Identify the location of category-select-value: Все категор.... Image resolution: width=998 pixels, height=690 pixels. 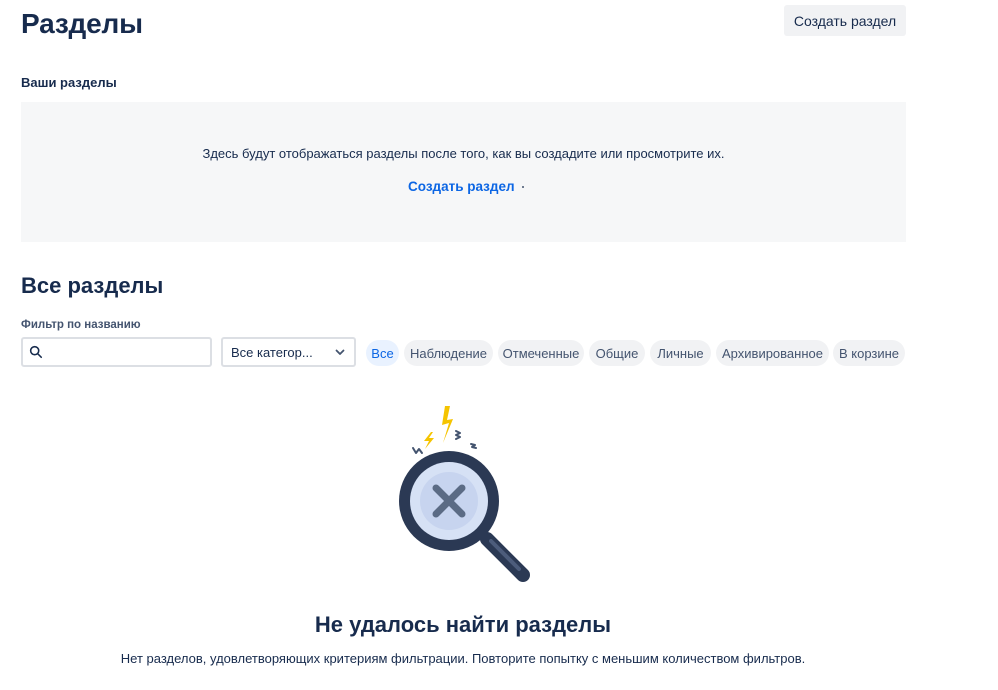
(272, 352).